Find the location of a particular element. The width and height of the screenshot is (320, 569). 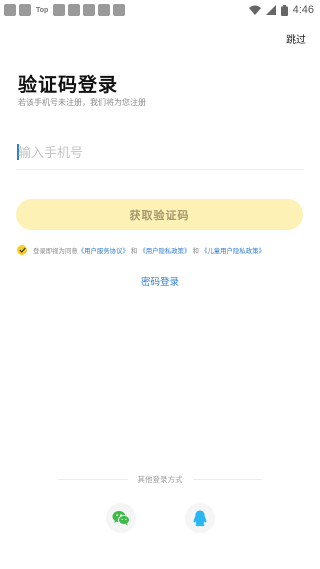

user-privacy-policy-link: 《用户隐私政策》 is located at coordinates (164, 251).